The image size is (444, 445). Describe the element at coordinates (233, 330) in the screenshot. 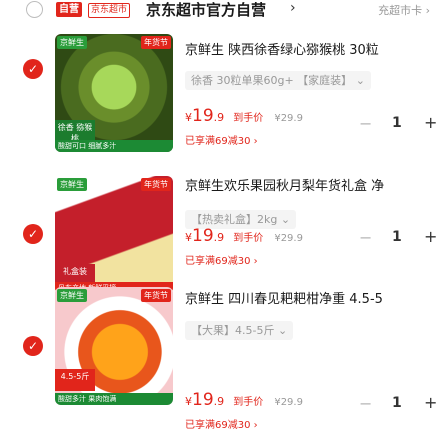

I see `spec-text: 【大果】4.5-5斤` at that location.